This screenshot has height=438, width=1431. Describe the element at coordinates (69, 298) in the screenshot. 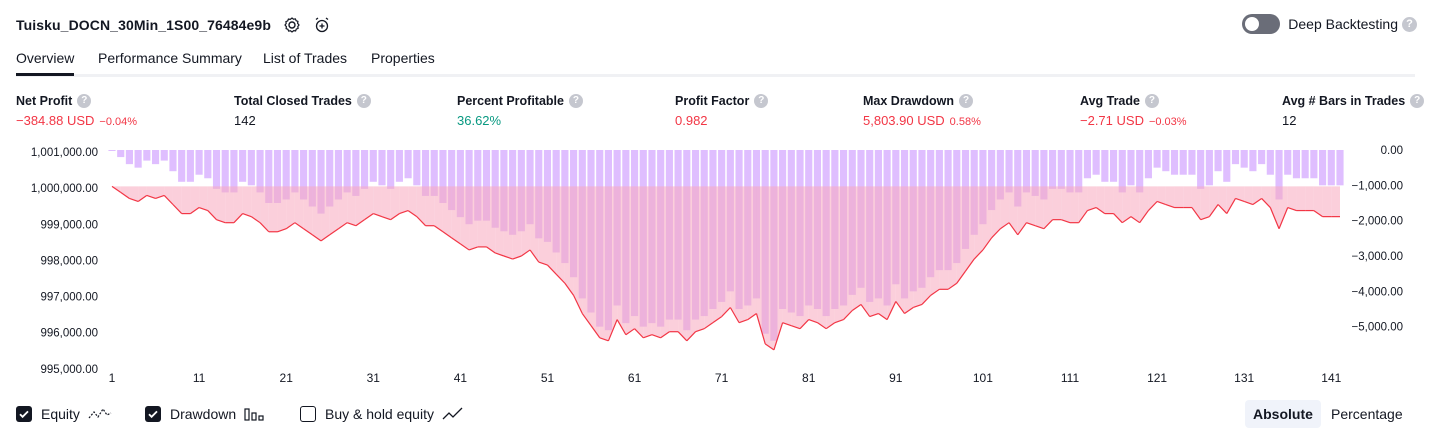

I see `left-axis-tick-label: 997,000.00` at that location.